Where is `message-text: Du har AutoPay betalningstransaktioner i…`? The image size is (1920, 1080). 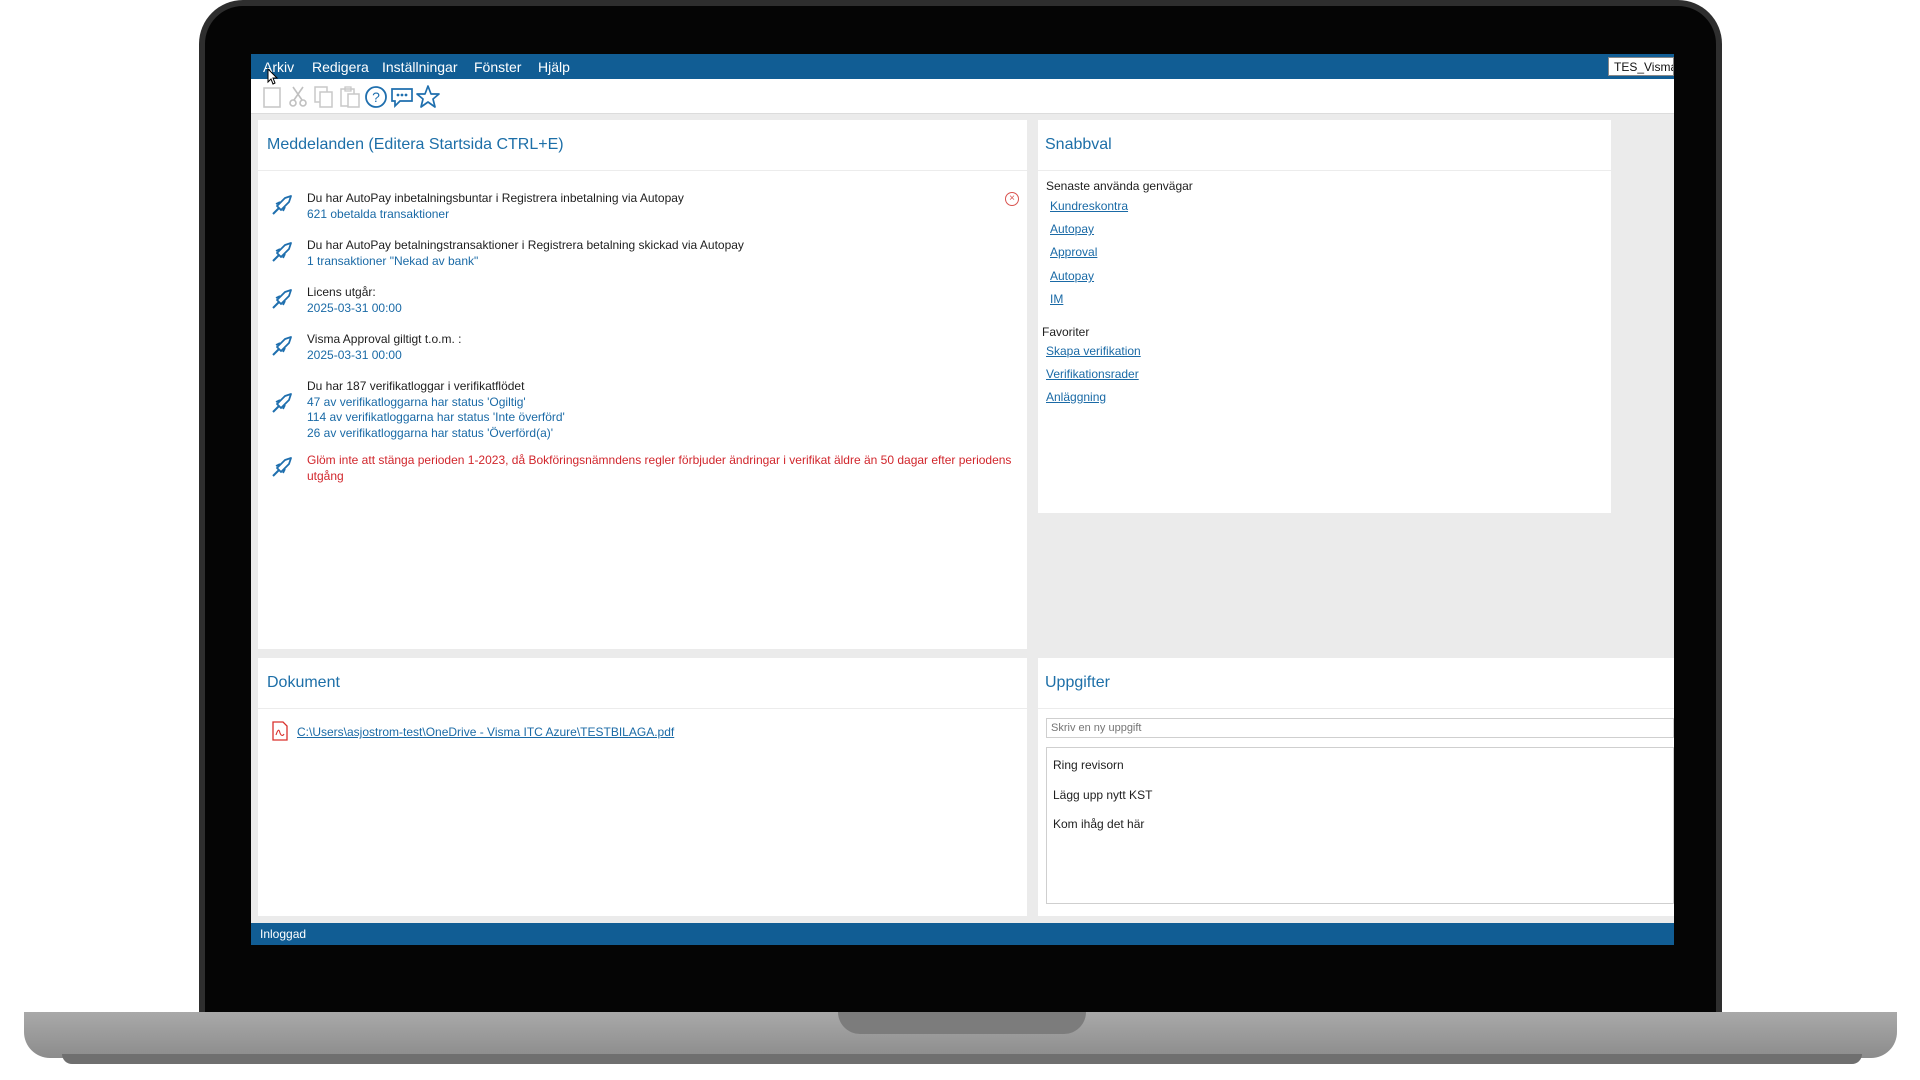
message-text: Du har AutoPay betalningstransaktioner i… is located at coordinates (667, 253).